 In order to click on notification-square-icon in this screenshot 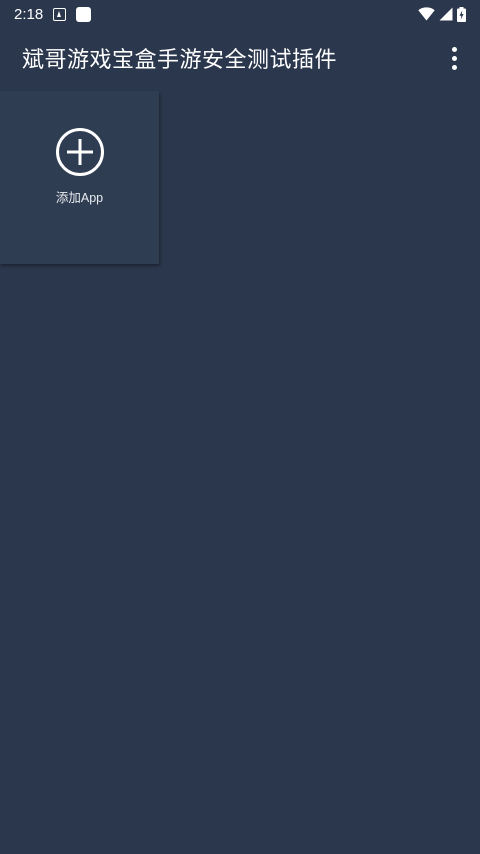, I will do `click(84, 14)`.